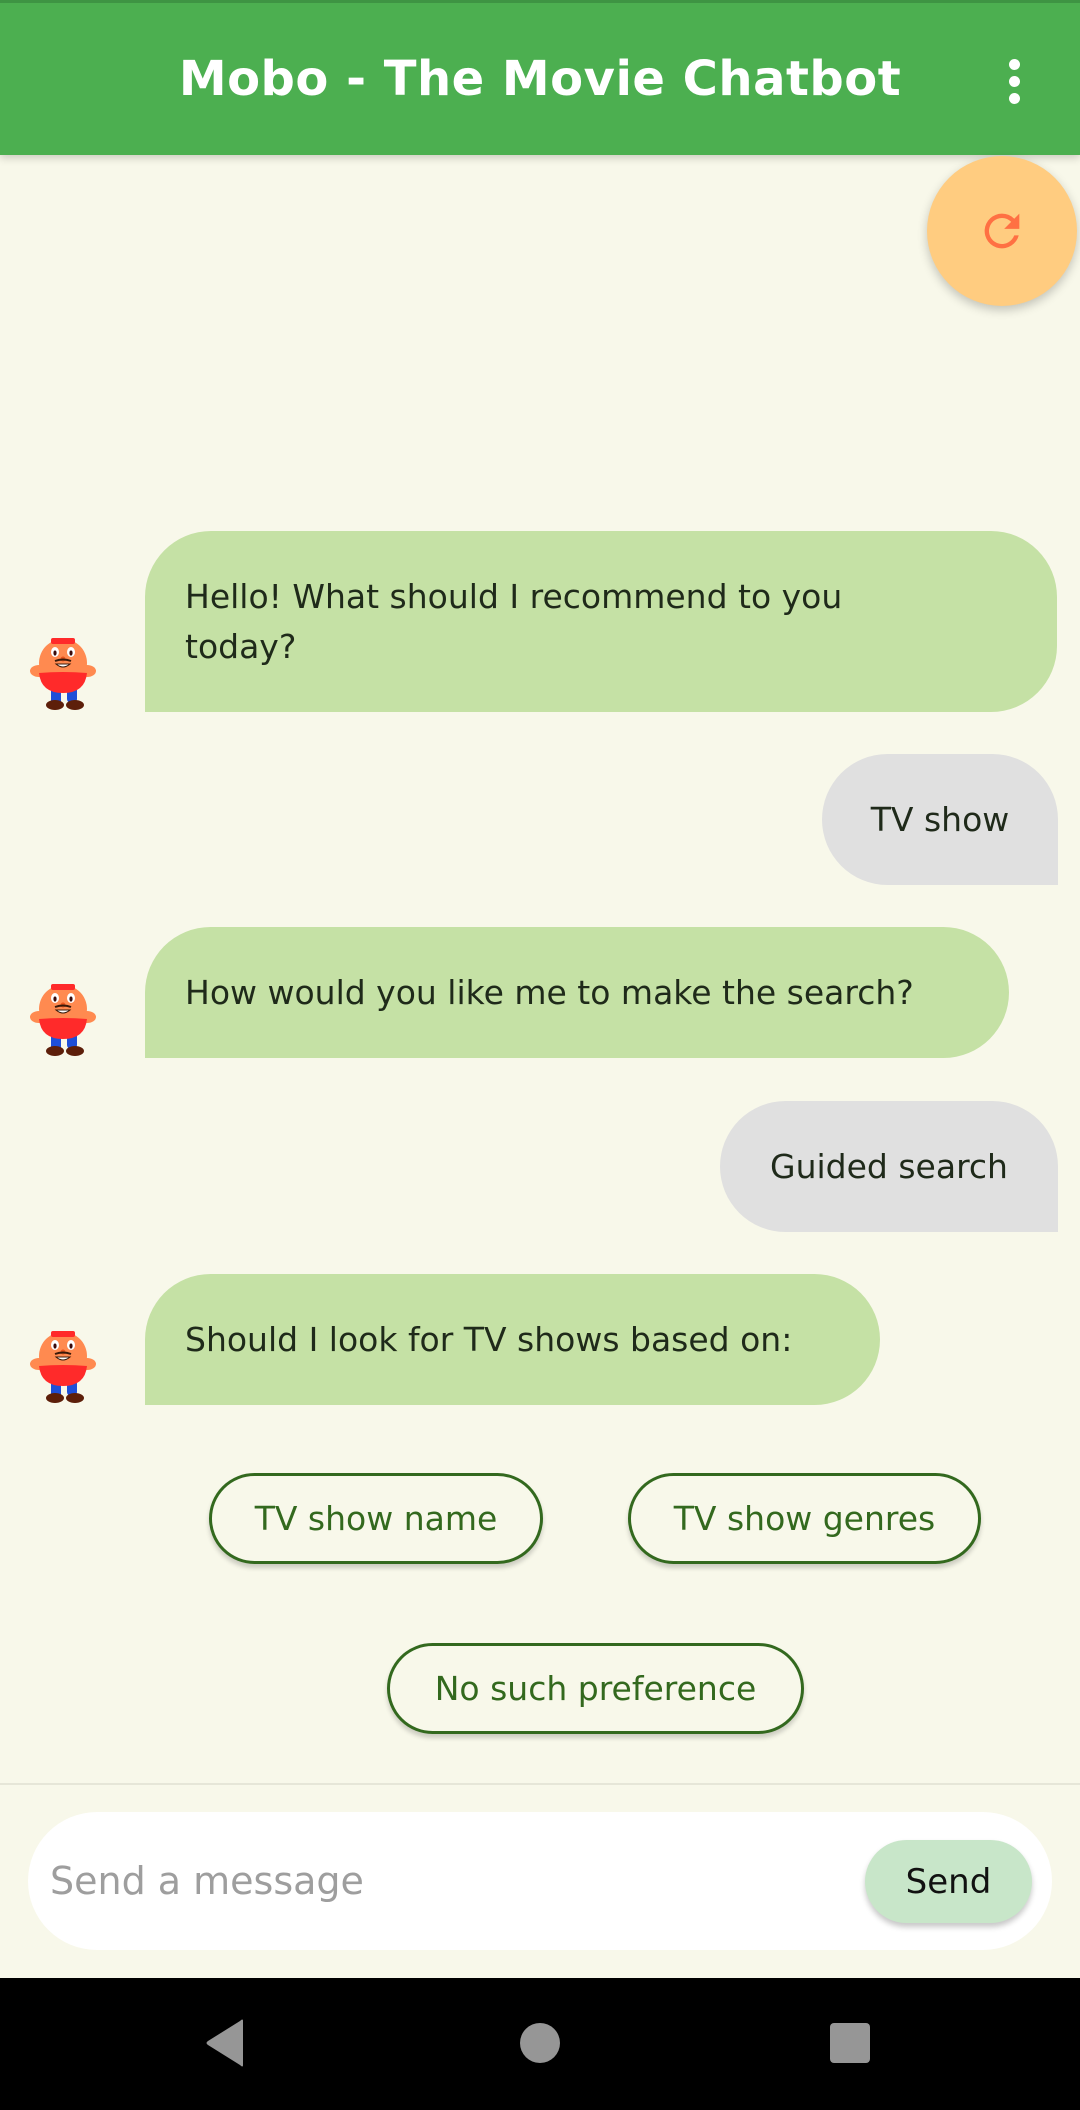  I want to click on message-text: Guided search, so click(889, 1166).